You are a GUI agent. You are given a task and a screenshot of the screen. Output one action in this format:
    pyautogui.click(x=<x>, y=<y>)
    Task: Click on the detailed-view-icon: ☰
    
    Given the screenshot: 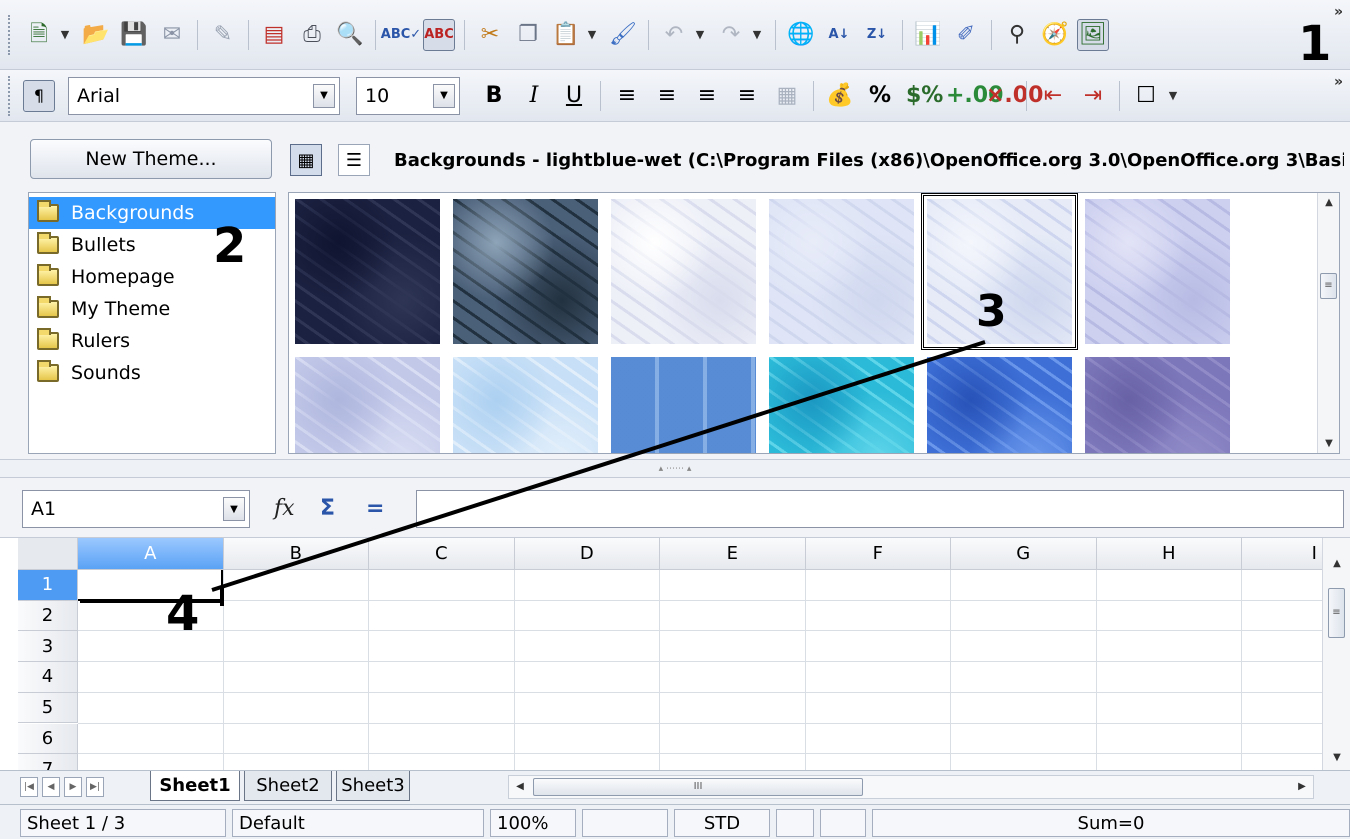 What is the action you would take?
    pyautogui.click(x=354, y=160)
    